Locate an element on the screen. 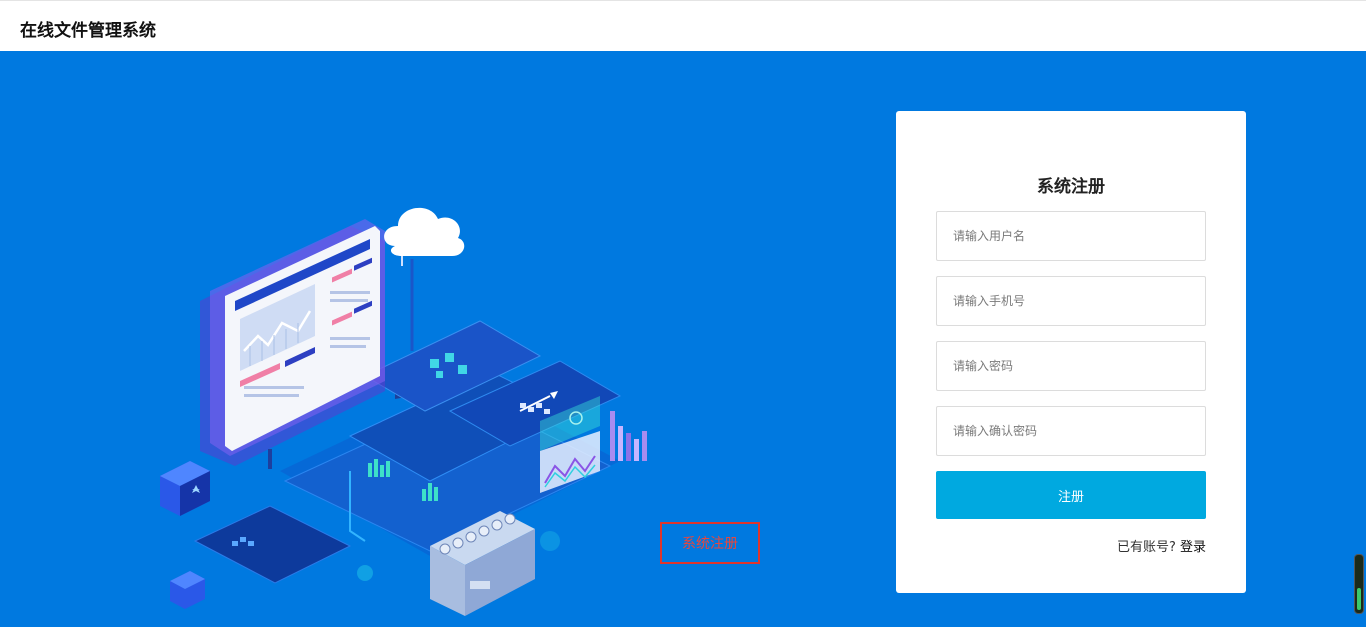 This screenshot has width=1366, height=631. cloud-icon is located at coordinates (424, 279).